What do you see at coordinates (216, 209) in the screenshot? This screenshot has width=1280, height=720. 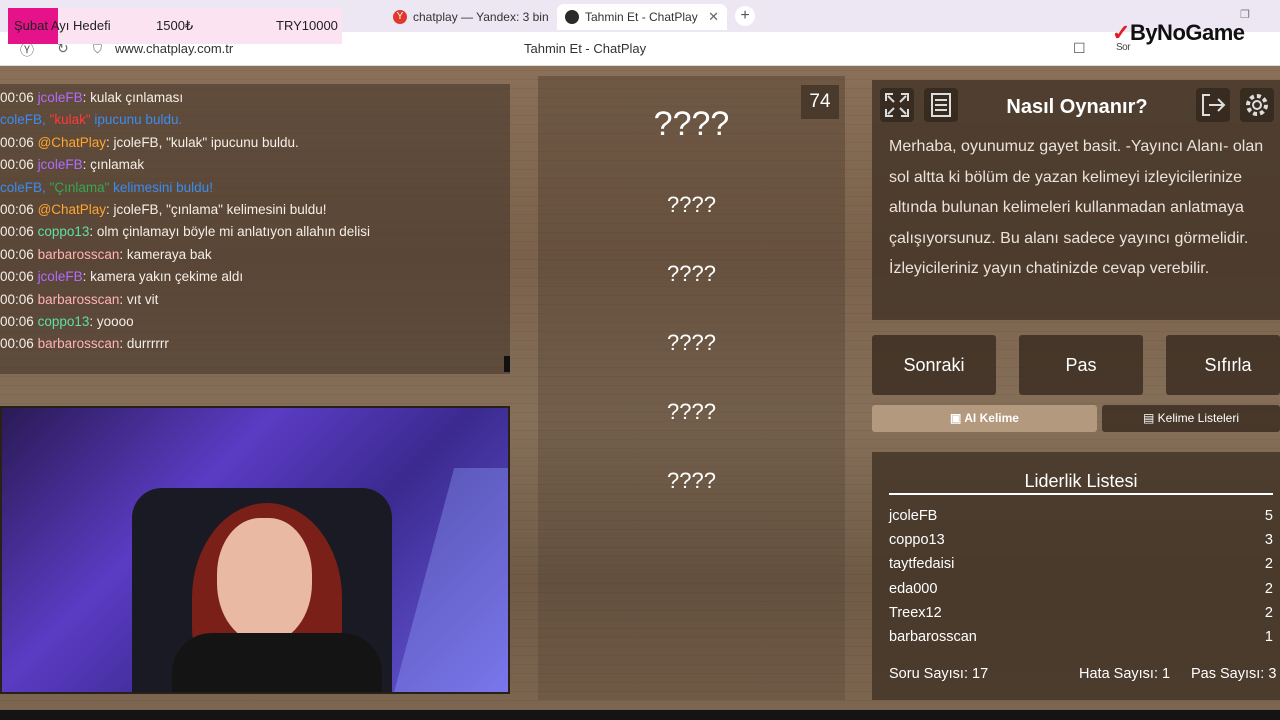 I see `chat-text: : jcoleFB, "çınlama" kelimesini buldu!` at bounding box center [216, 209].